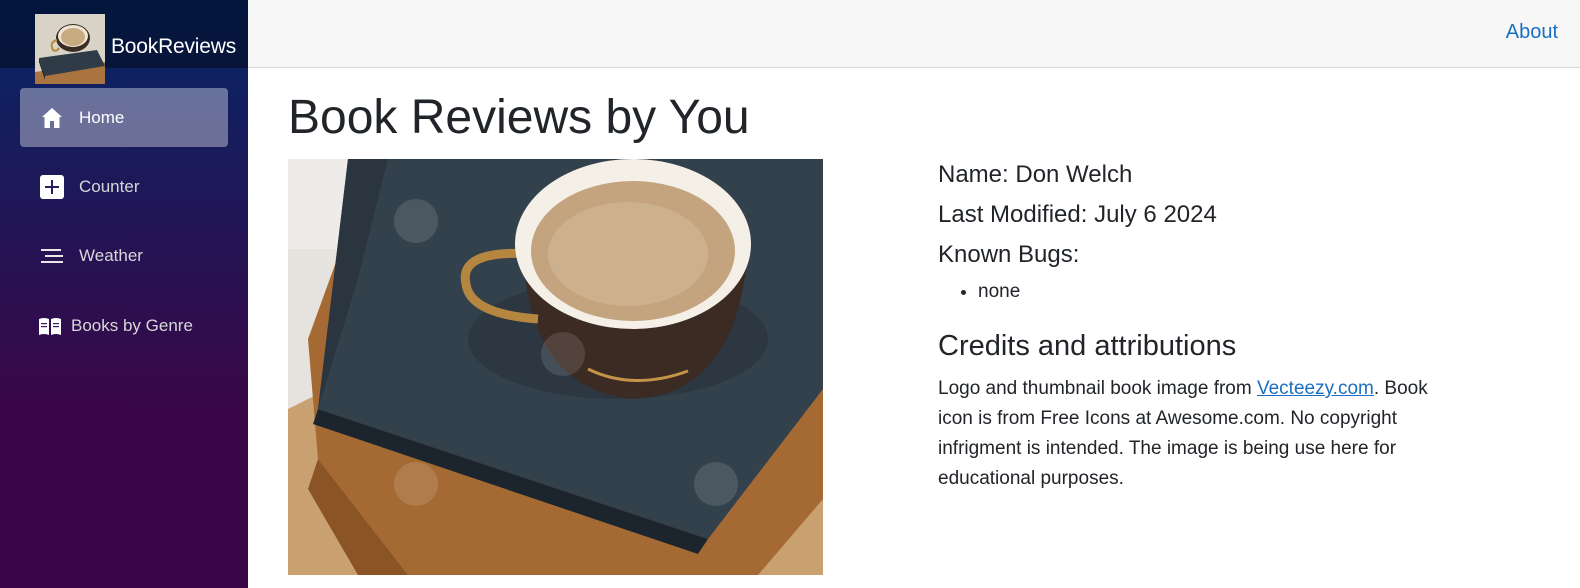 This screenshot has width=1580, height=588. I want to click on open-book-icon, so click(50, 326).